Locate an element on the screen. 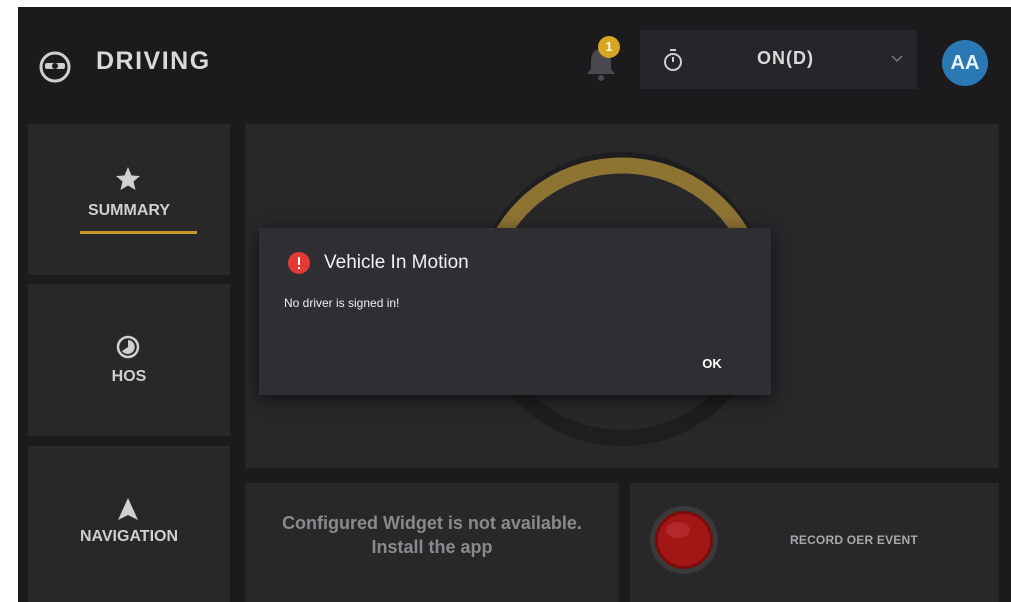 The height and width of the screenshot is (602, 1011). sidebar-item-navigation: NAVIGATION is located at coordinates (129, 524).